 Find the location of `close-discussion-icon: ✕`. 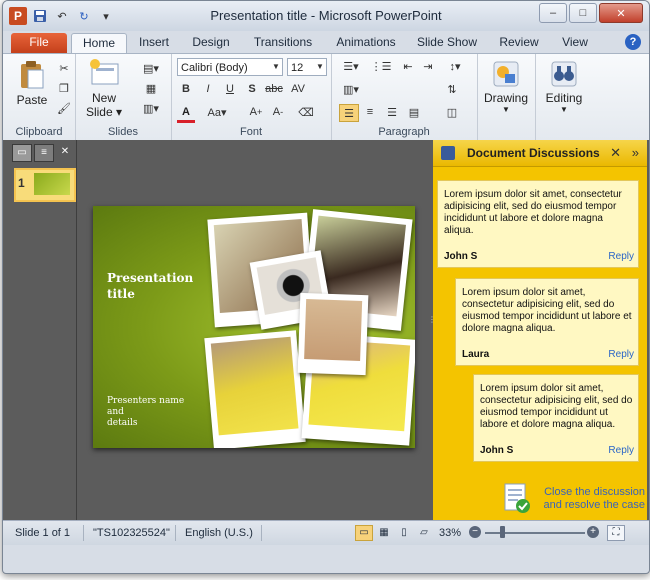

close-discussion-icon: ✕ is located at coordinates (615, 153).